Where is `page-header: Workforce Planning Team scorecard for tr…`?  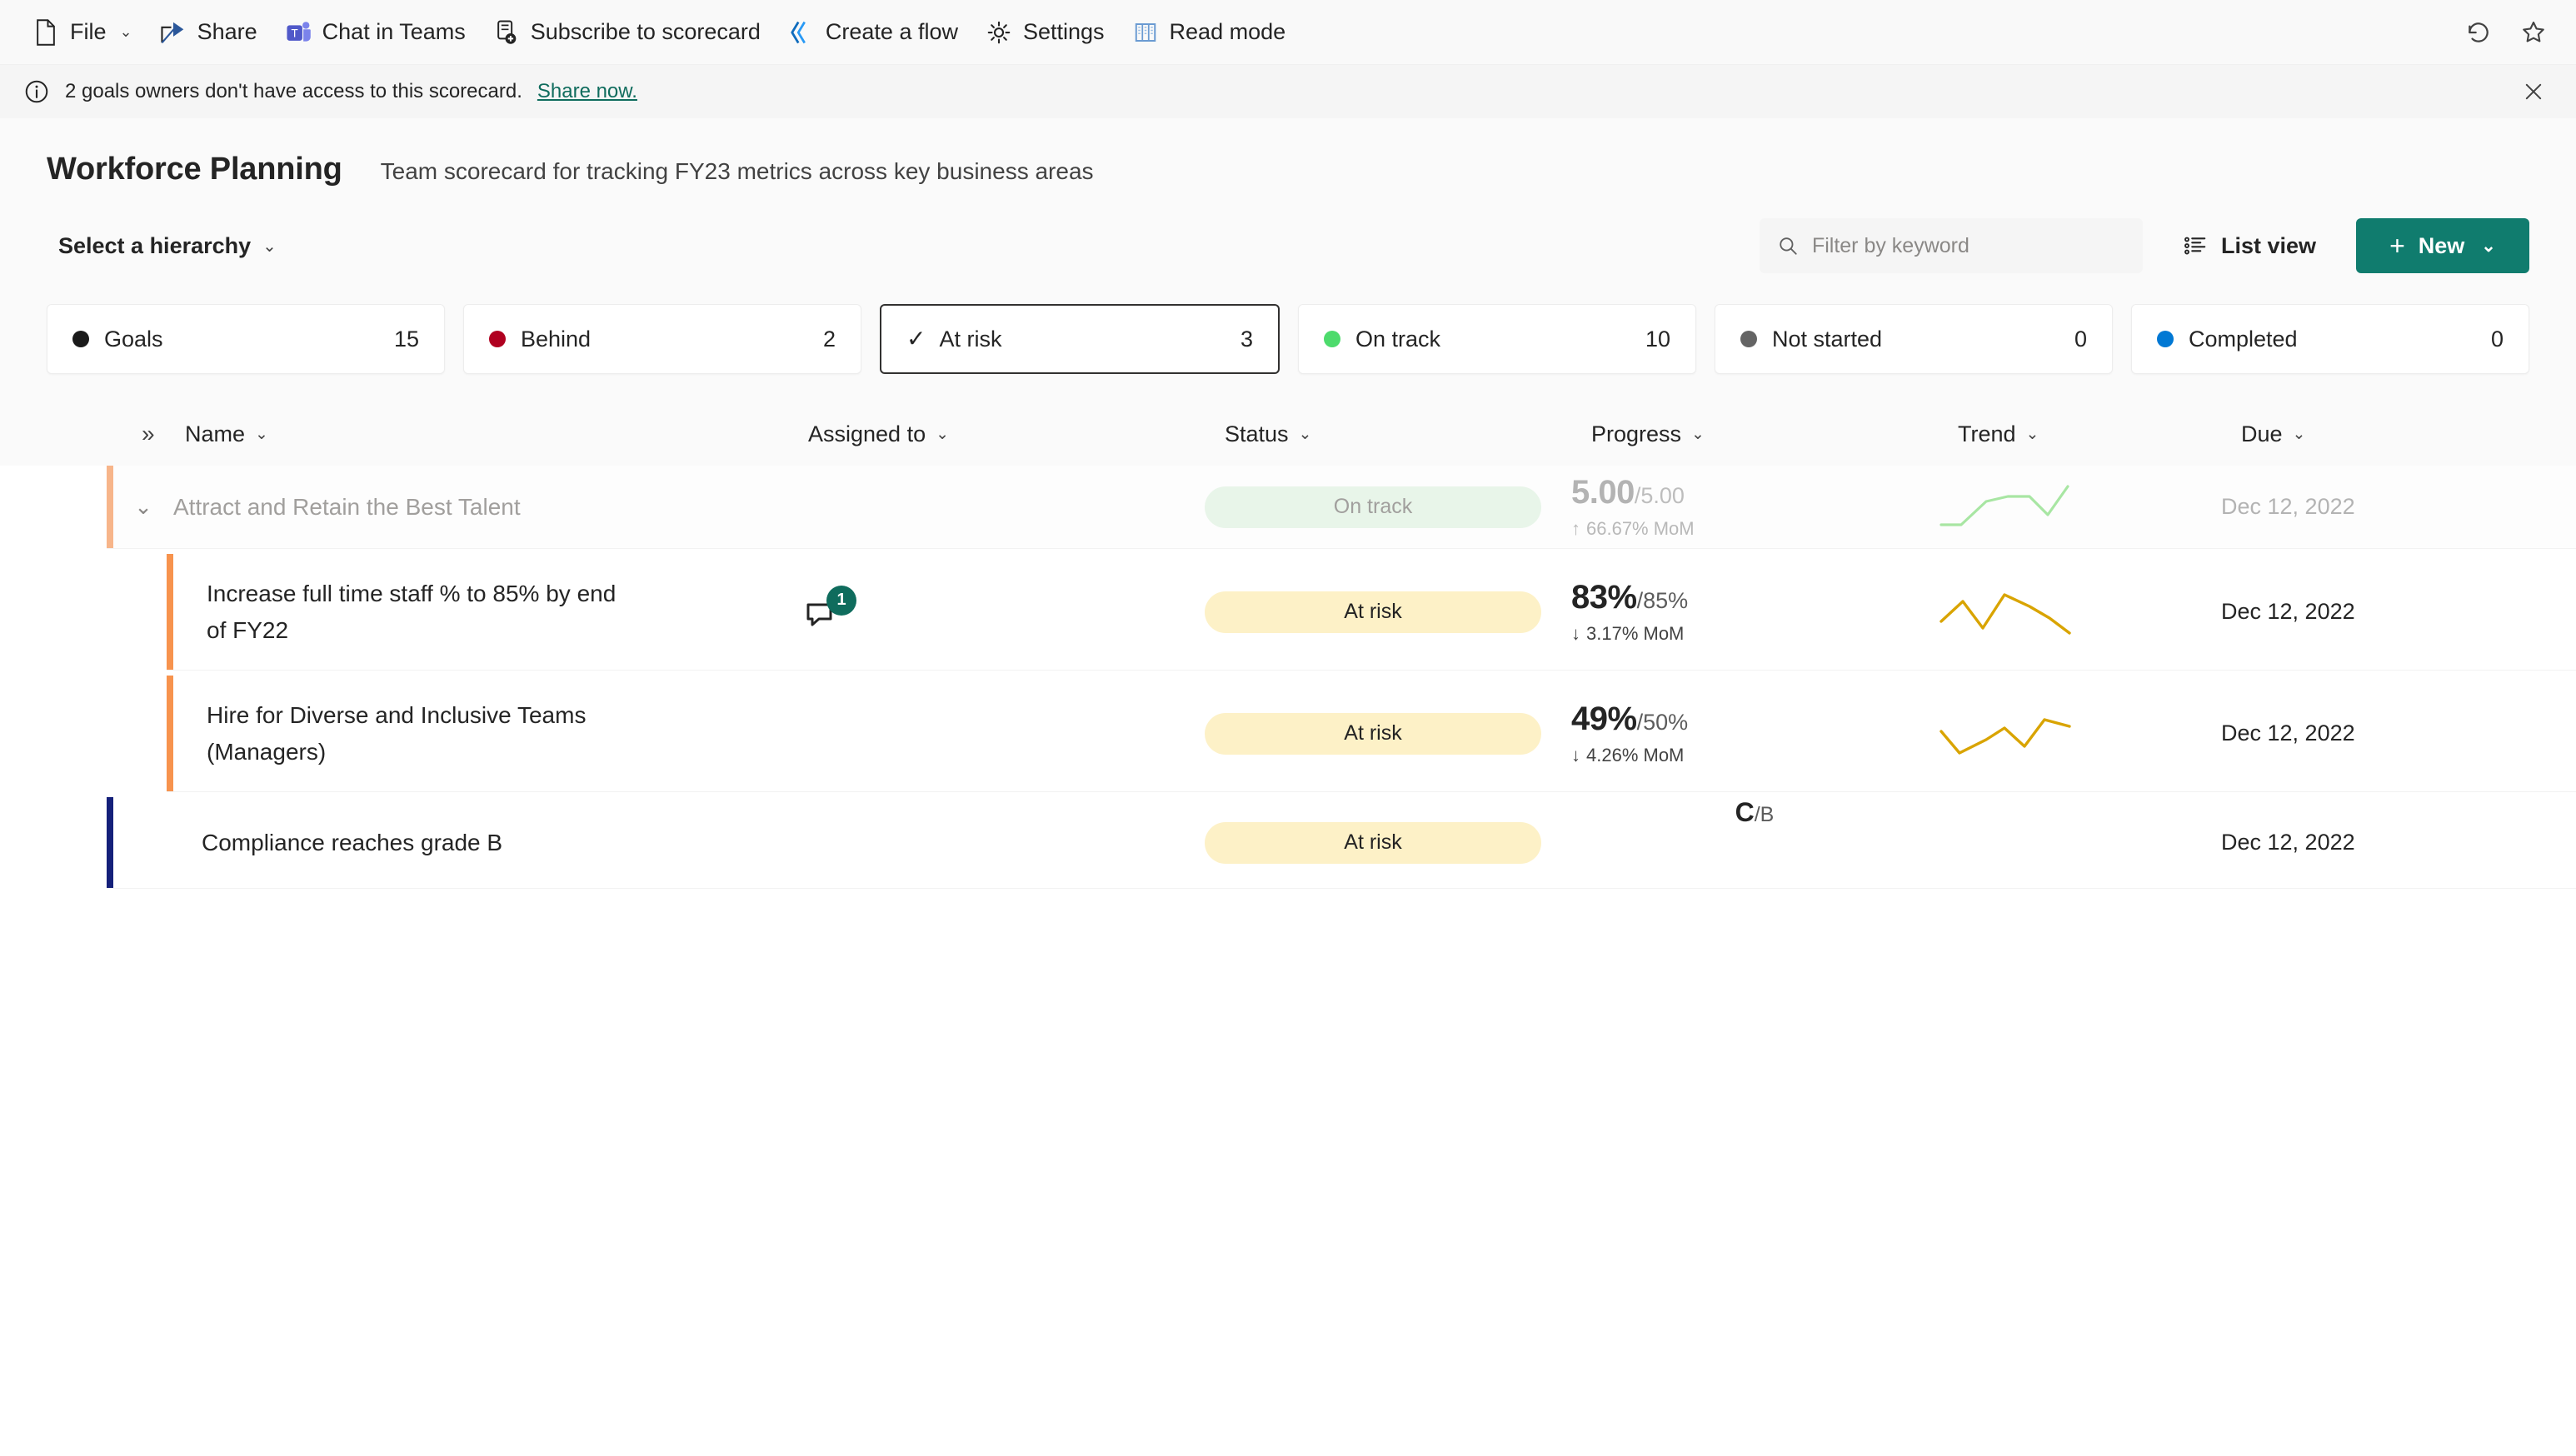 page-header: Workforce Planning Team scorecard for tr… is located at coordinates (1288, 198).